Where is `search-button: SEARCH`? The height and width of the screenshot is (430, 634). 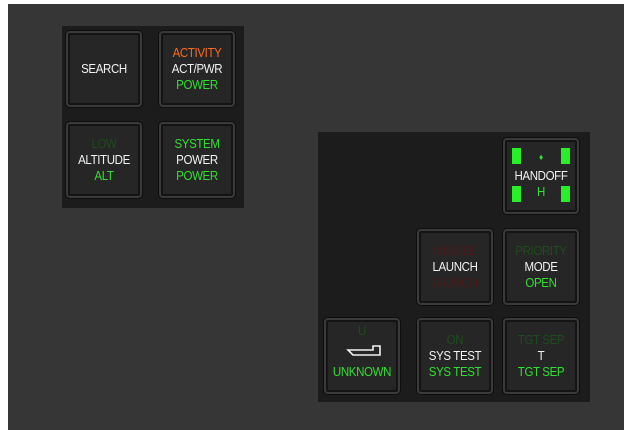 search-button: SEARCH is located at coordinates (104, 69).